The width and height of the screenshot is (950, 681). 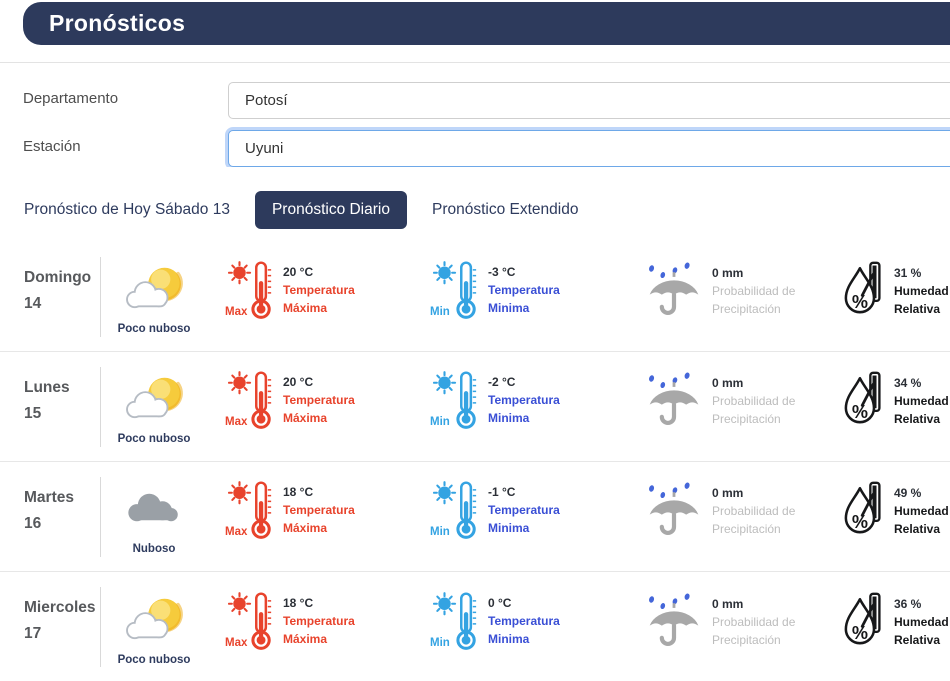 What do you see at coordinates (502, 272) in the screenshot?
I see `temp-min-value: -3 °C` at bounding box center [502, 272].